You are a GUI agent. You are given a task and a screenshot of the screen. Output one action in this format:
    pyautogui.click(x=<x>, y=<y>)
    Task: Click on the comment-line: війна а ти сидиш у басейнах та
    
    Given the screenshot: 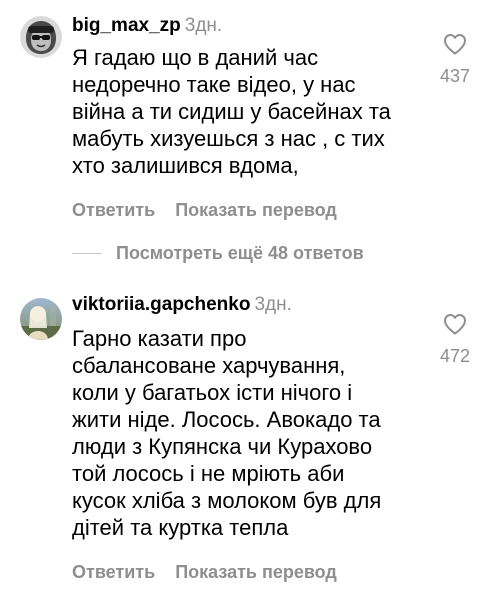 What is the action you would take?
    pyautogui.click(x=231, y=111)
    